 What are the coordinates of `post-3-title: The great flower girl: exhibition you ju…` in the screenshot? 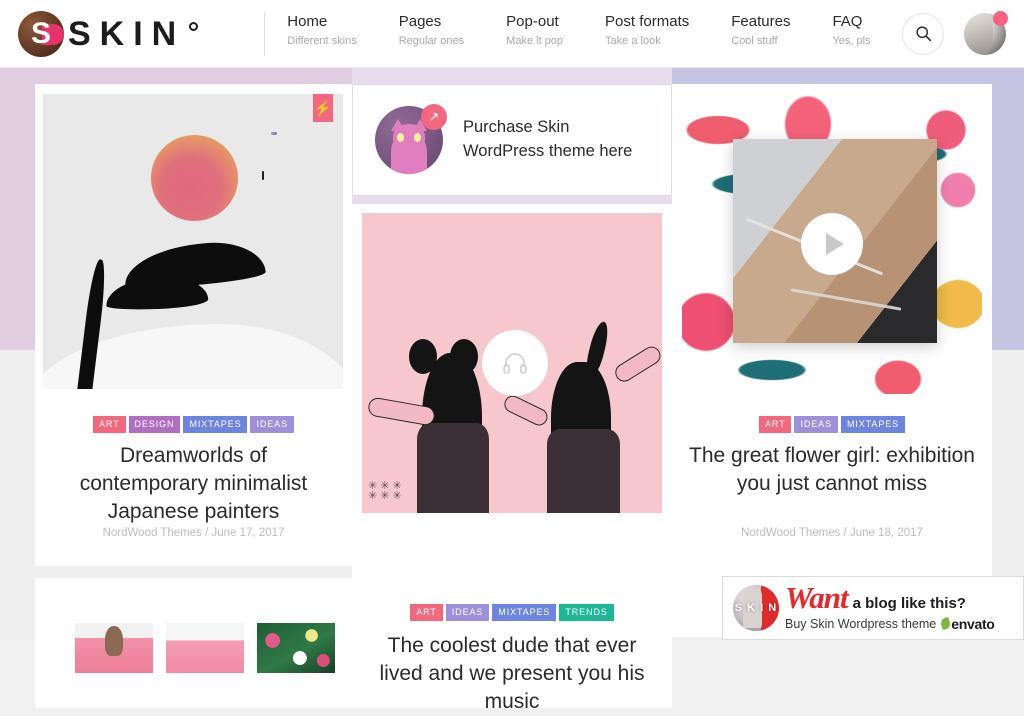 It's located at (832, 470).